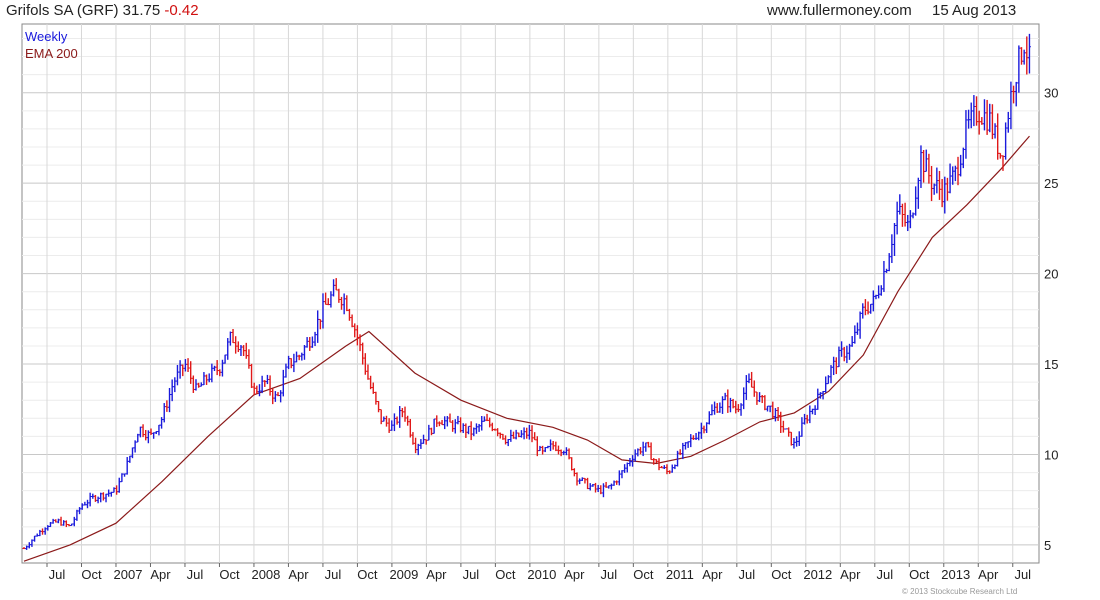  I want to click on copyright: © 2013 Stockcube Research Ltd, so click(960, 591).